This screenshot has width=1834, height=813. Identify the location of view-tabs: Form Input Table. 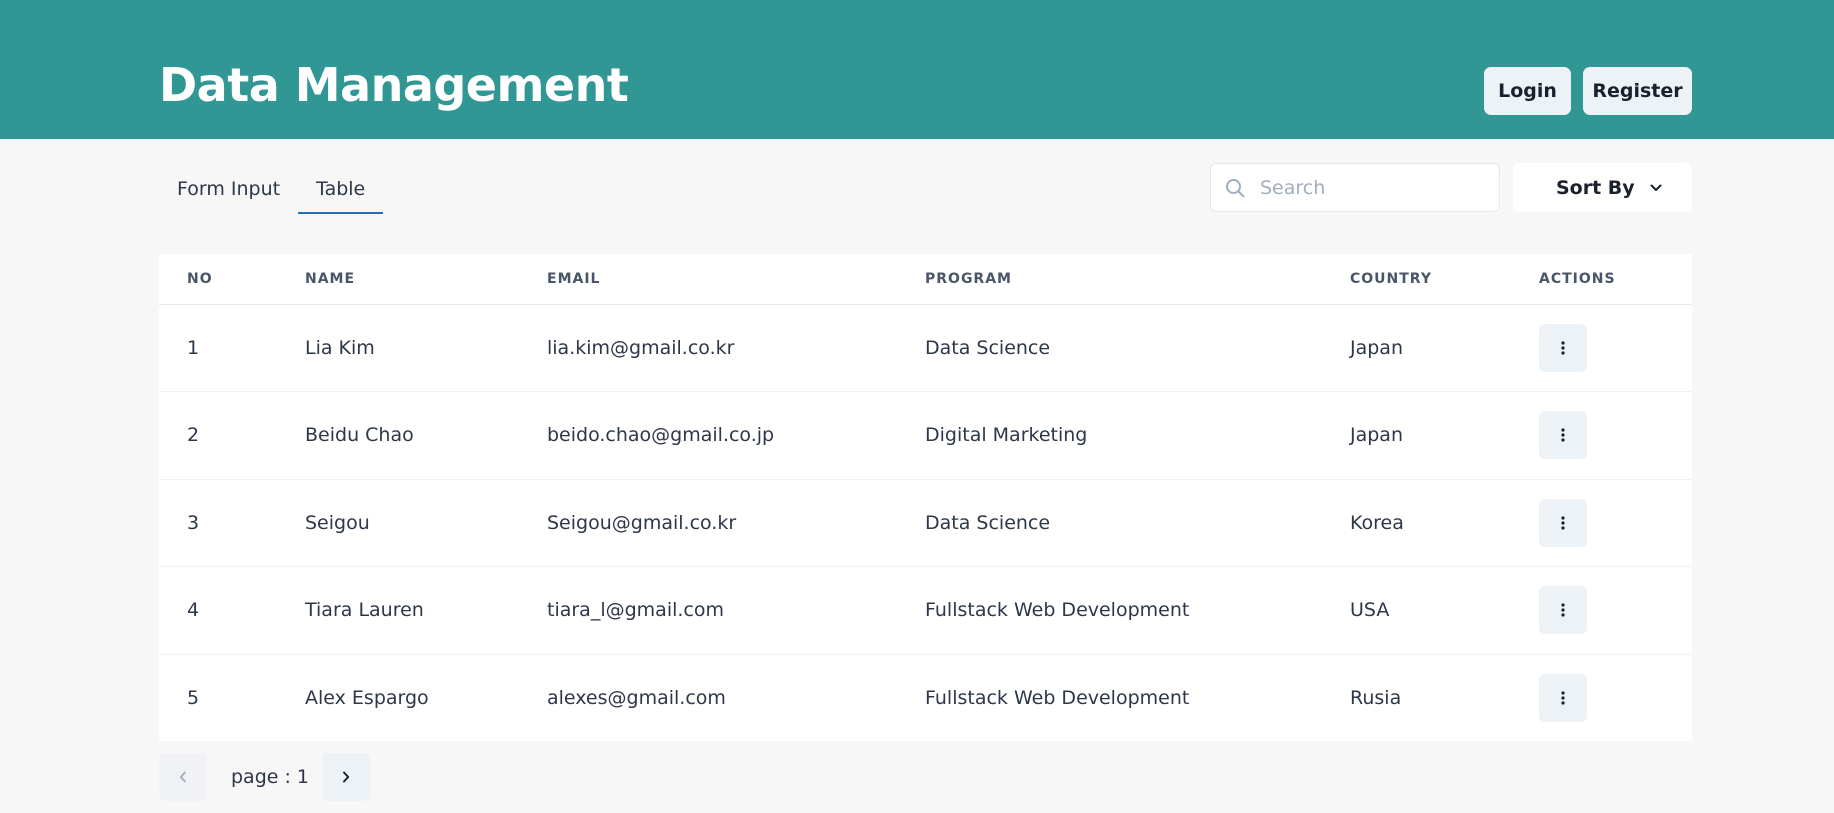
(271, 190).